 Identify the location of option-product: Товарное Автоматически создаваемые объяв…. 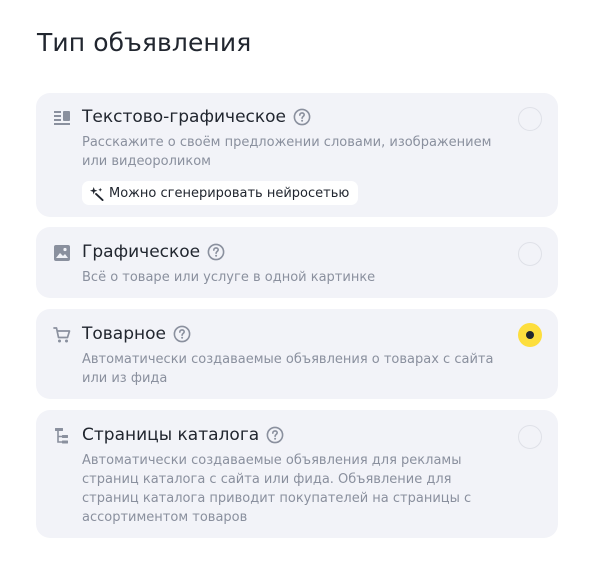
(297, 354).